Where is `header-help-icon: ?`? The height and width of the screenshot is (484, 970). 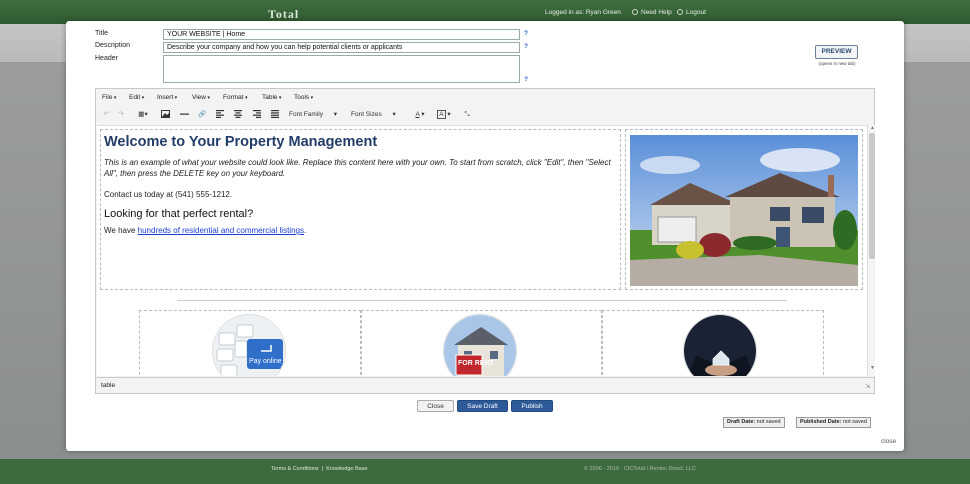 header-help-icon: ? is located at coordinates (526, 79).